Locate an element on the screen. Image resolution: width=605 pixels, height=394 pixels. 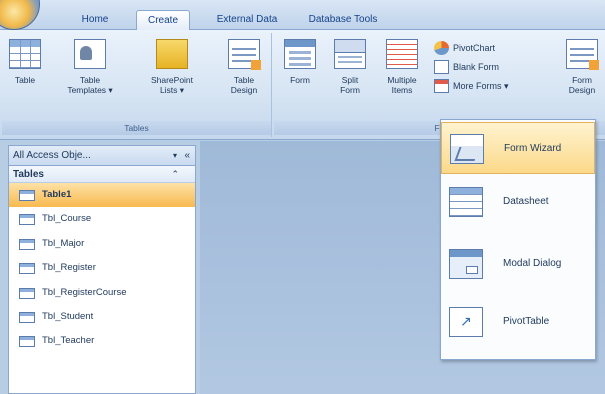
table-templates-label-2: Templates ▾ is located at coordinates (90, 90).